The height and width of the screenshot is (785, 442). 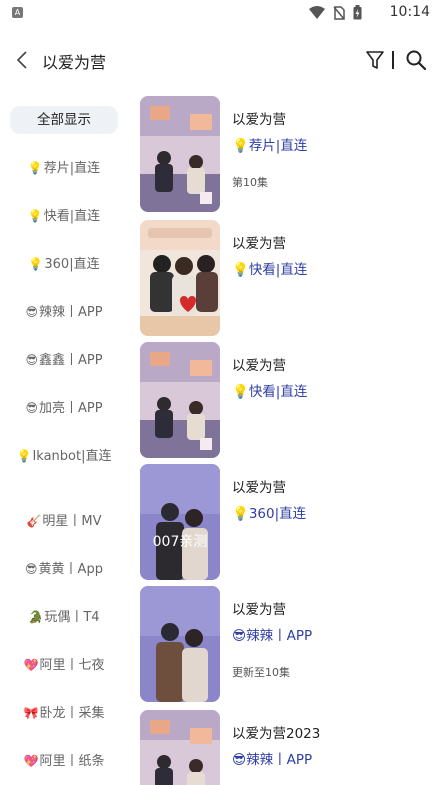 I want to click on filter-button, so click(x=375, y=60).